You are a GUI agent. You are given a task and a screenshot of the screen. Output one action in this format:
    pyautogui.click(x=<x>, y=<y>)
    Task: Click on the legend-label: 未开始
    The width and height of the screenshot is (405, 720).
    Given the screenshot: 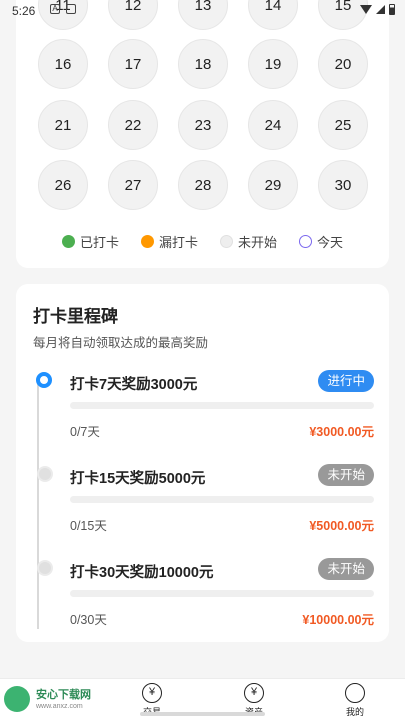 What is the action you would take?
    pyautogui.click(x=258, y=242)
    